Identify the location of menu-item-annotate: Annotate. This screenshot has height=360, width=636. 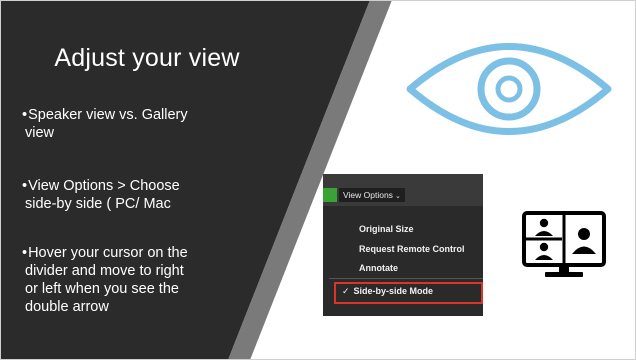
(378, 268).